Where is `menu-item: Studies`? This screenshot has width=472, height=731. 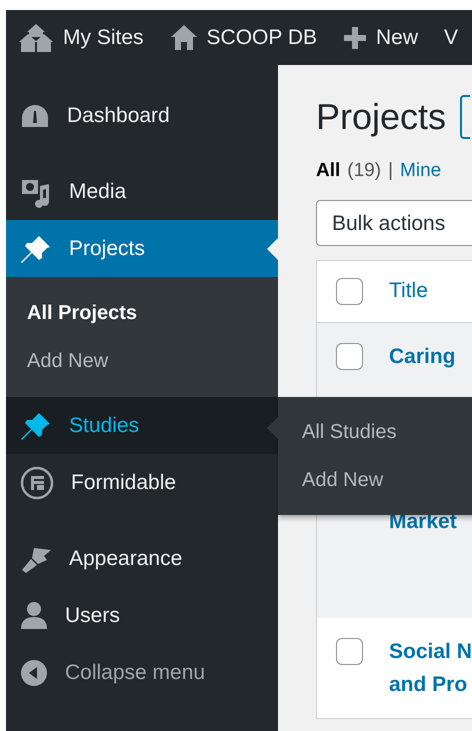 menu-item: Studies is located at coordinates (142, 425).